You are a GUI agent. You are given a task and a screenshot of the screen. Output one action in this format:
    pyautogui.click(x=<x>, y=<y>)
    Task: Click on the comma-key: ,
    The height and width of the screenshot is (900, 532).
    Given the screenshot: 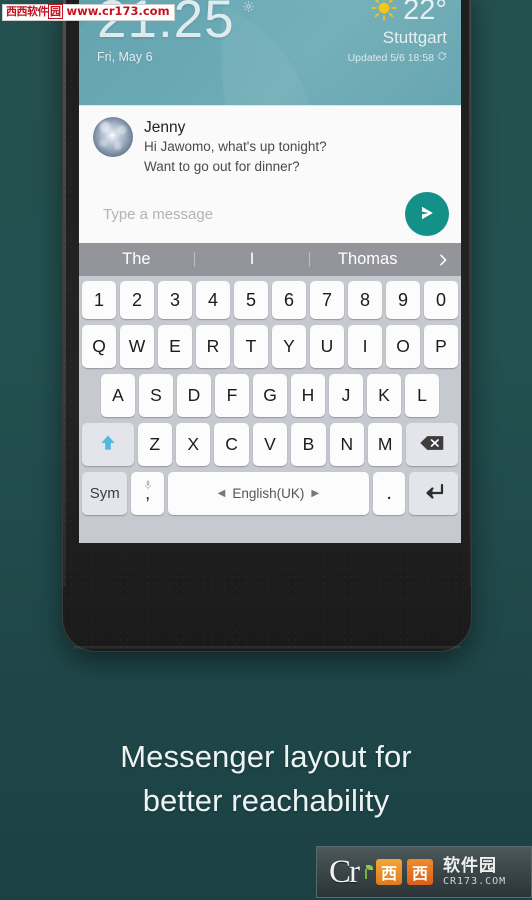 What is the action you would take?
    pyautogui.click(x=147, y=493)
    